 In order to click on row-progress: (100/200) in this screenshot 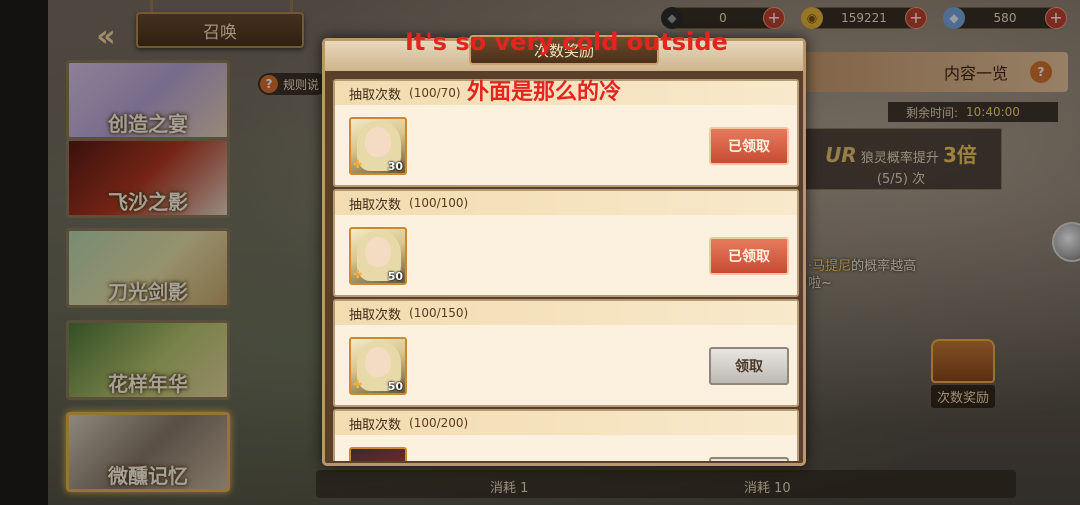, I will do `click(439, 423)`.